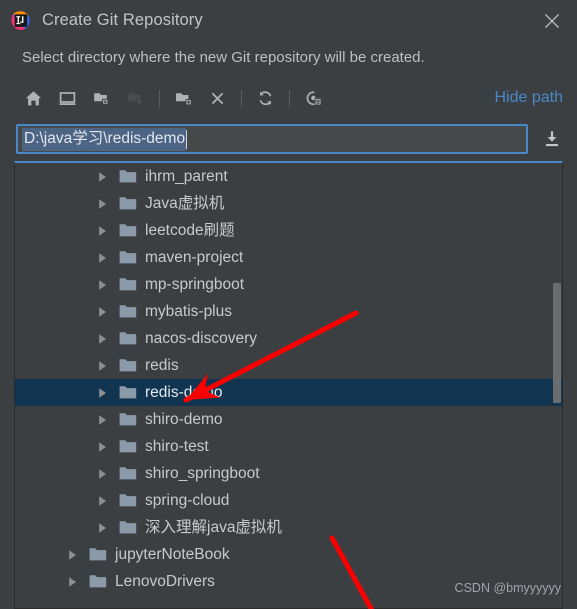 This screenshot has width=577, height=609. What do you see at coordinates (184, 392) in the screenshot?
I see `tree-row-label: redis-demo` at bounding box center [184, 392].